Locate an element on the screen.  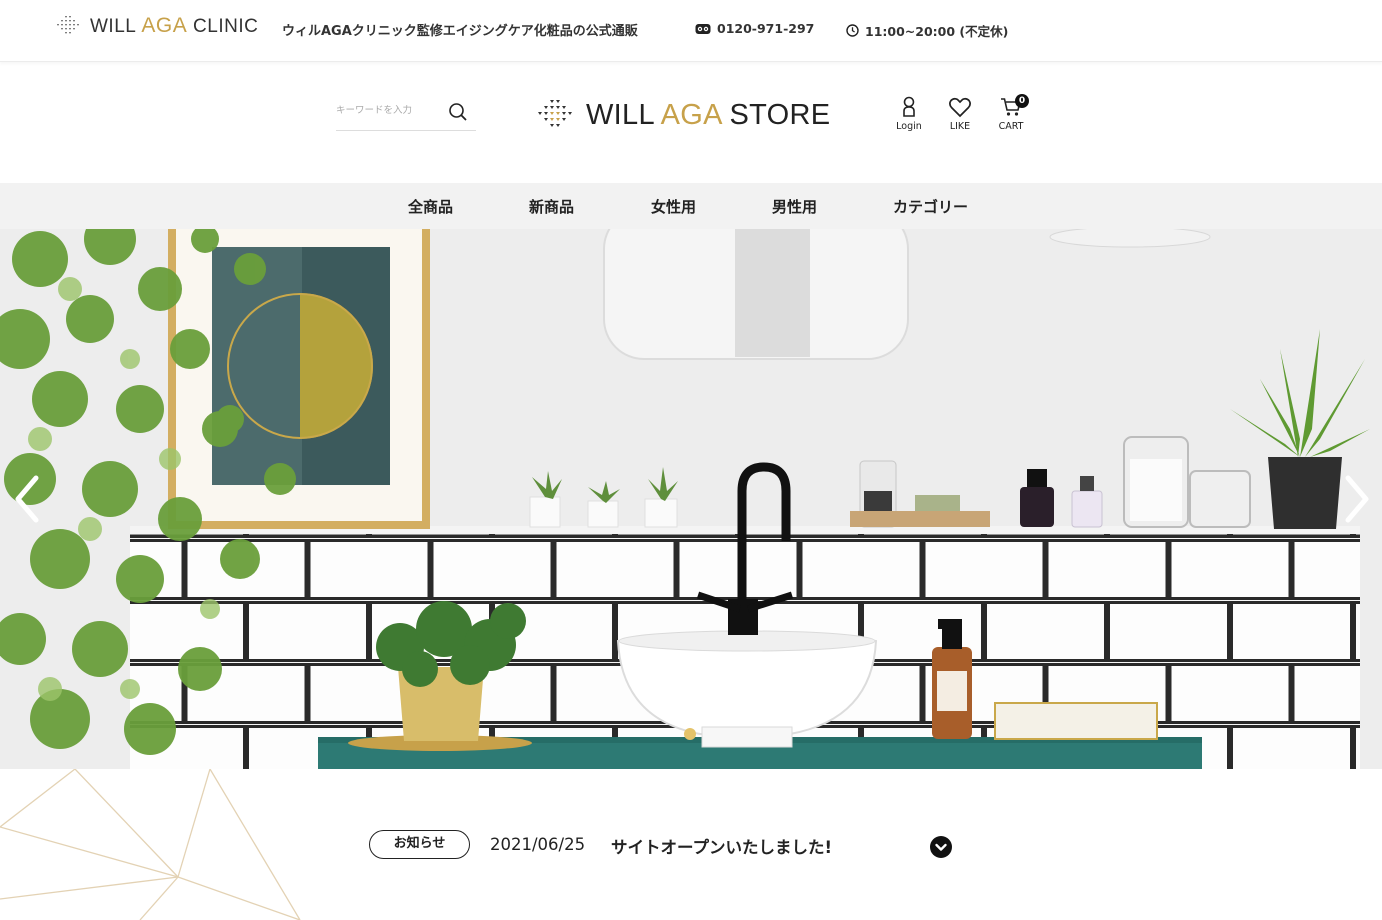
news-headline-link: サイトオープンいたしました! is located at coordinates (721, 846).